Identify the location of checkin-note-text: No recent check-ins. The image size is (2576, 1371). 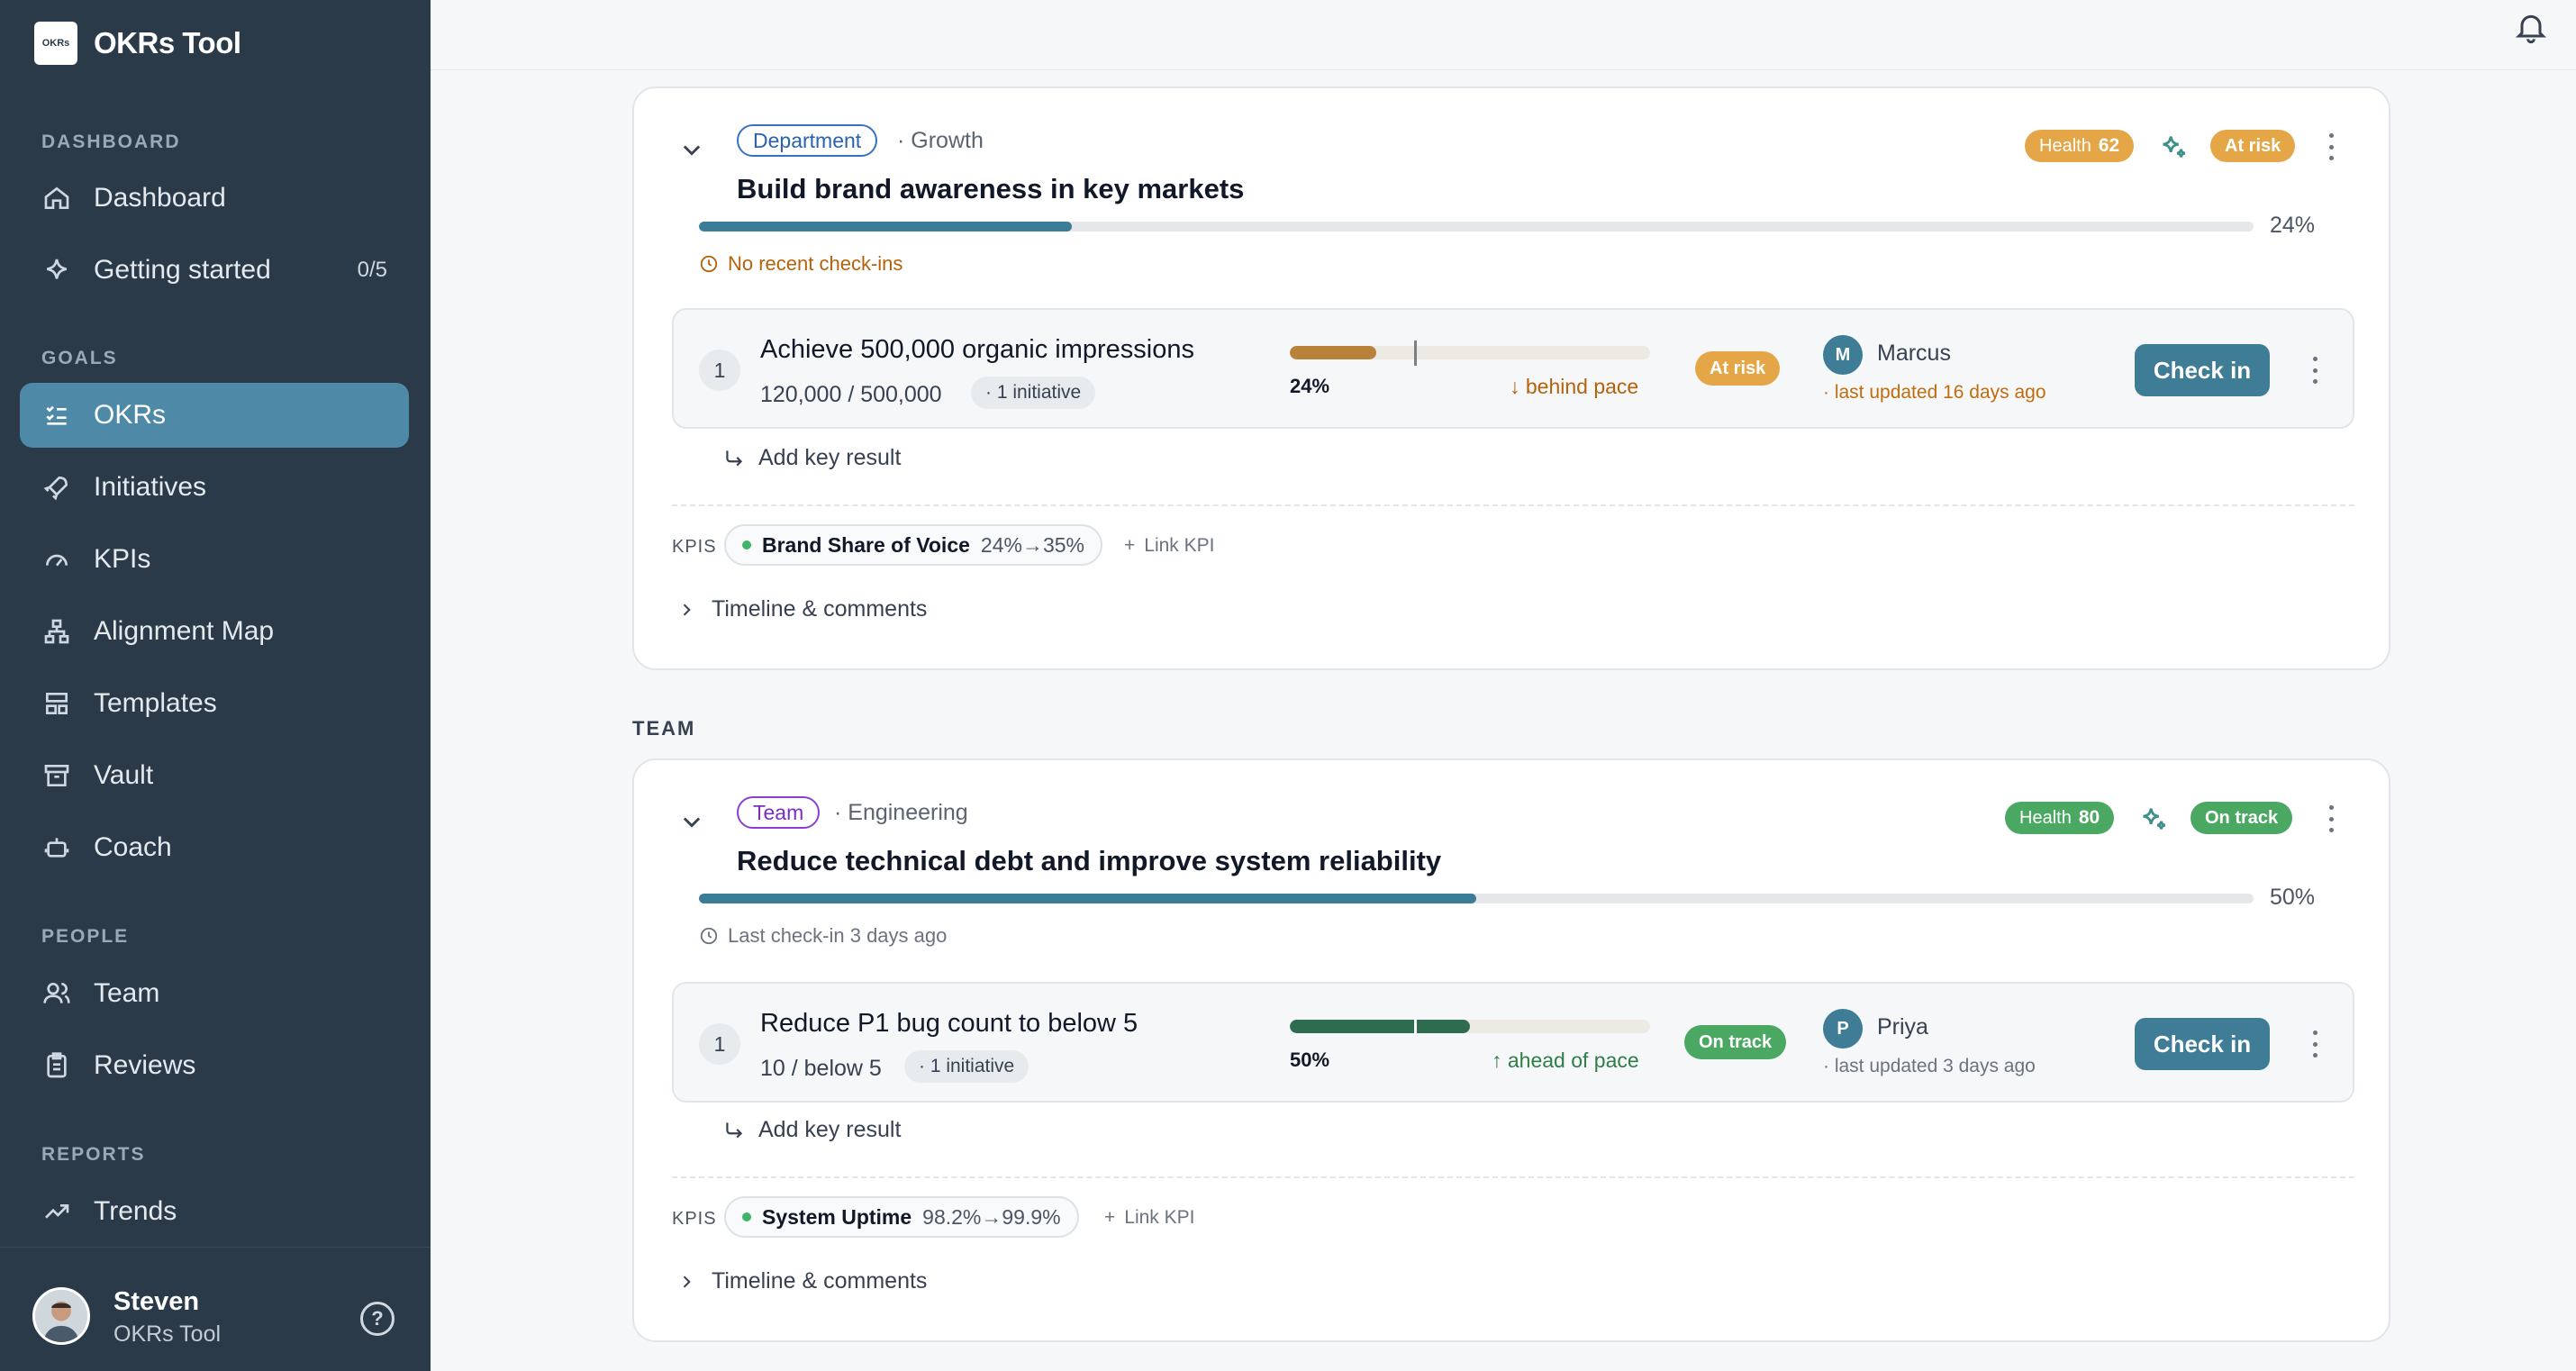
(815, 263).